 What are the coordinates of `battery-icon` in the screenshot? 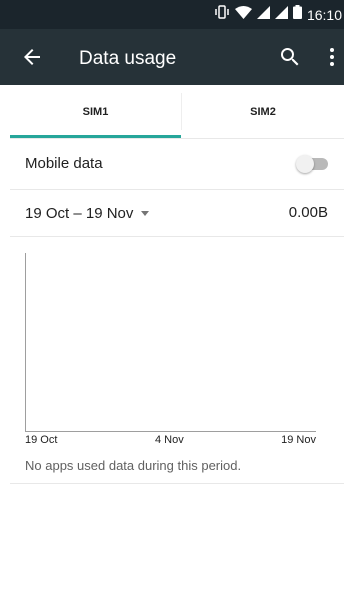 It's located at (297, 14).